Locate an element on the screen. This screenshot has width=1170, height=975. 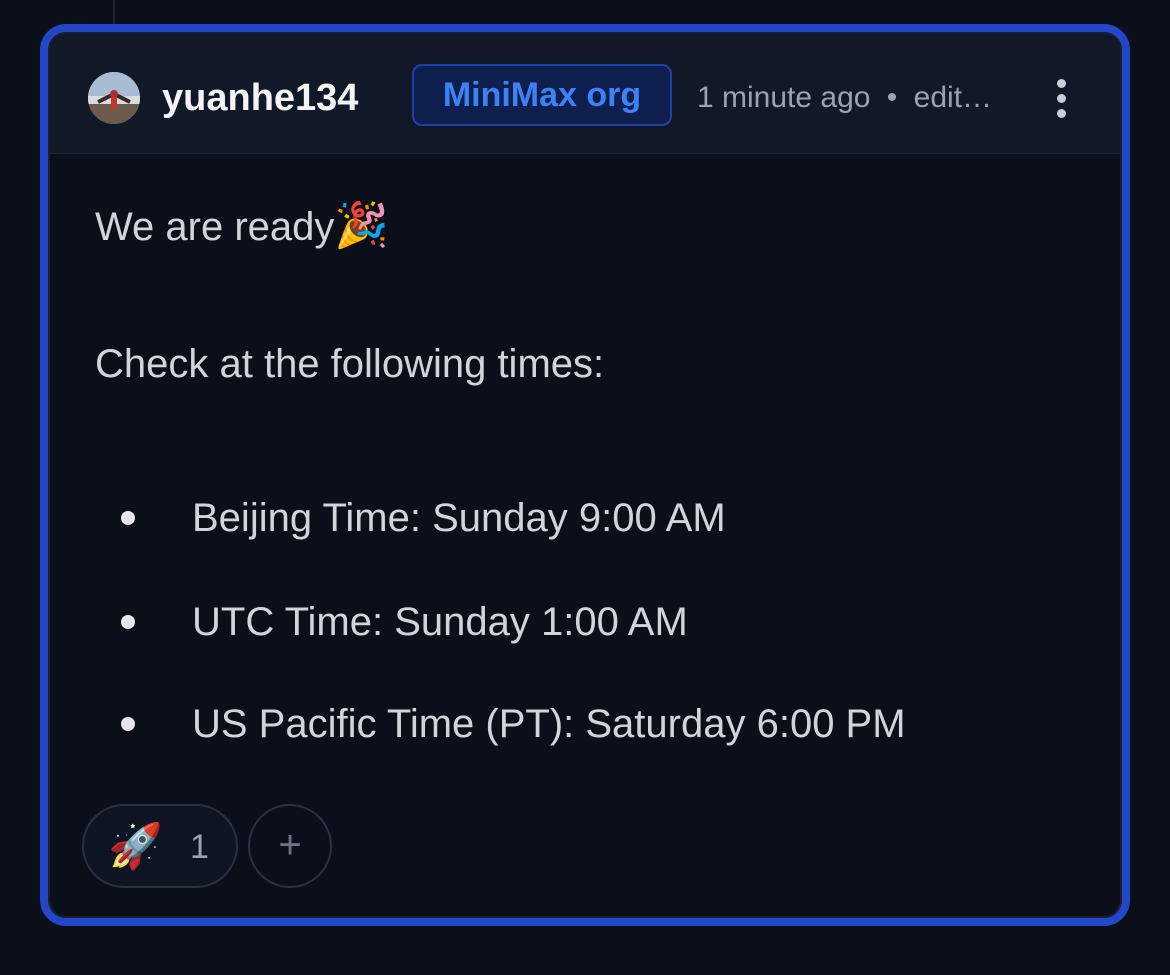
list-item: Beijing Time: Sunday 9:00 AM is located at coordinates (595, 518).